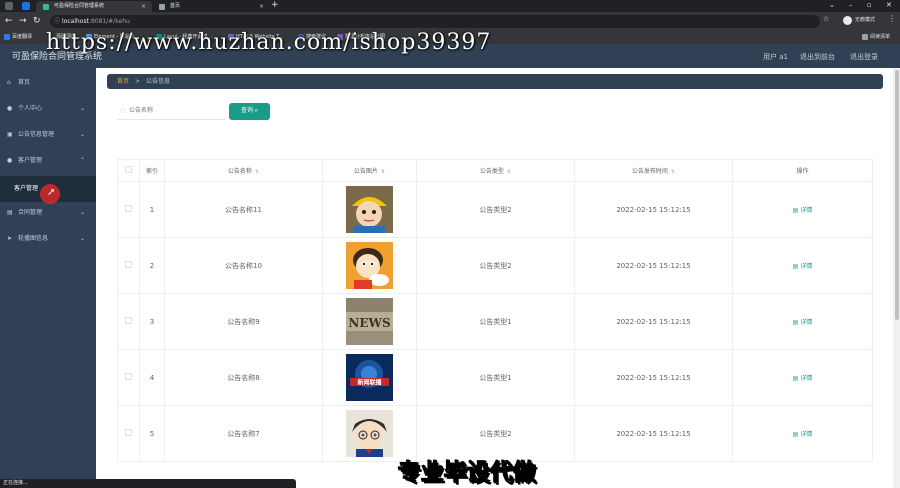  What do you see at coordinates (152, 433) in the screenshot?
I see `row-index: 5` at bounding box center [152, 433].